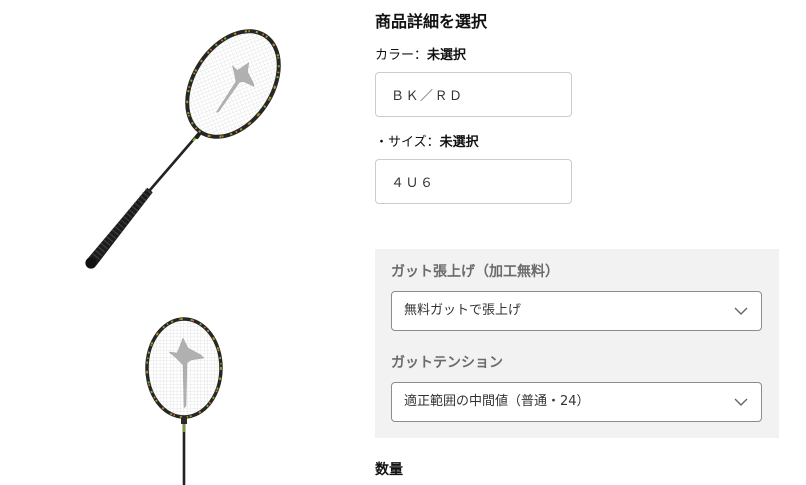 Image resolution: width=806 pixels, height=485 pixels. I want to click on color-selection-status: 未選択, so click(447, 55).